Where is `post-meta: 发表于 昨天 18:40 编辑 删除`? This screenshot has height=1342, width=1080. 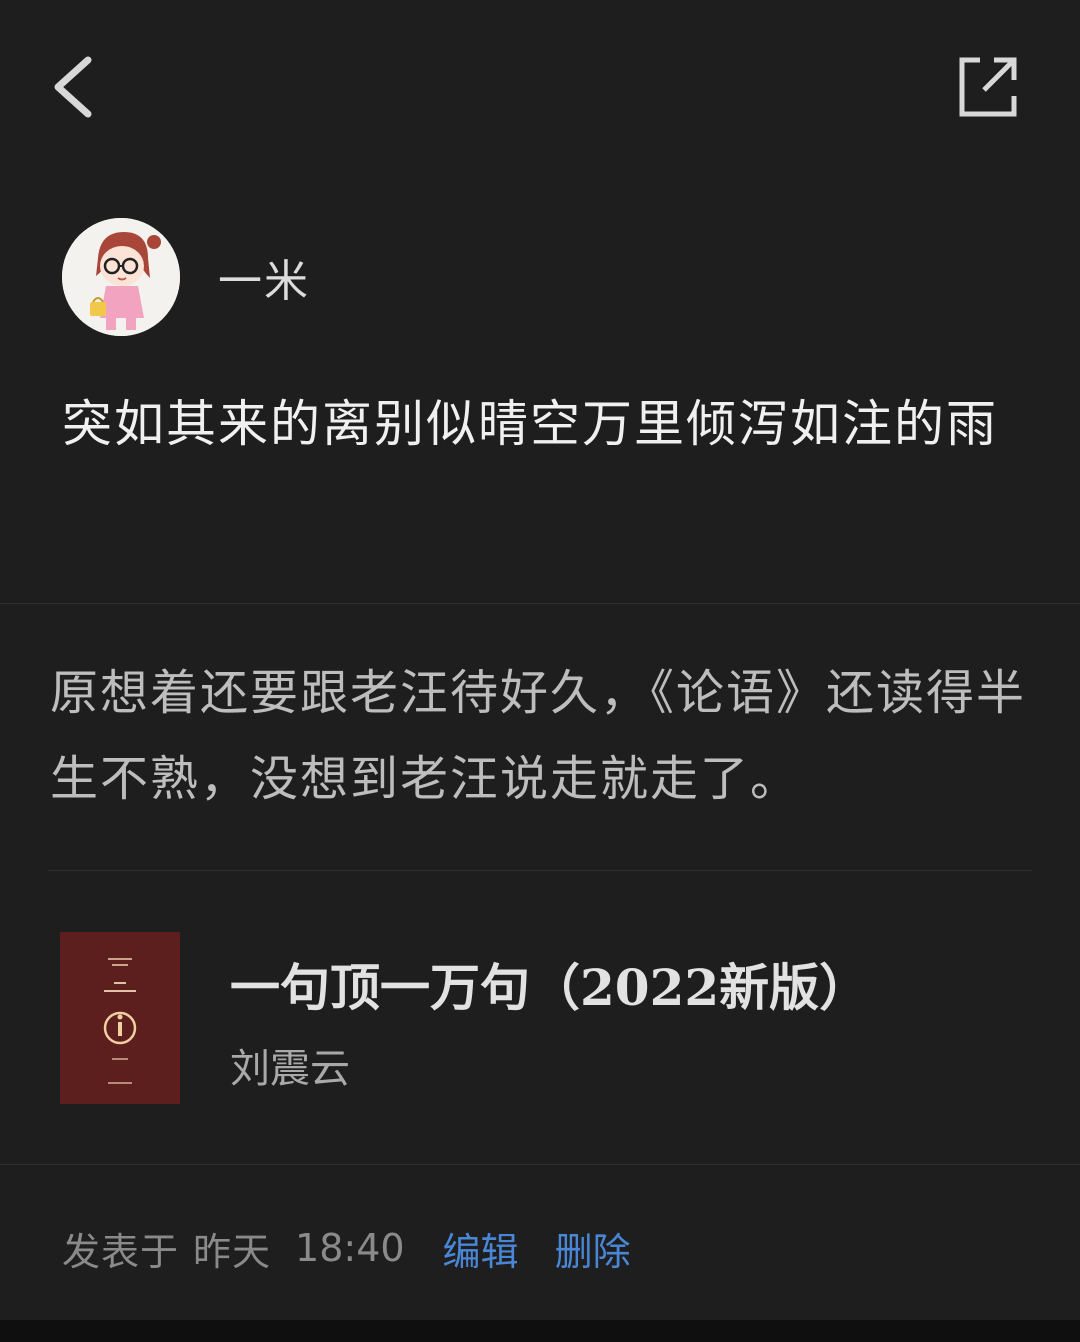 post-meta: 发表于 昨天 18:40 编辑 删除 is located at coordinates (346, 1248).